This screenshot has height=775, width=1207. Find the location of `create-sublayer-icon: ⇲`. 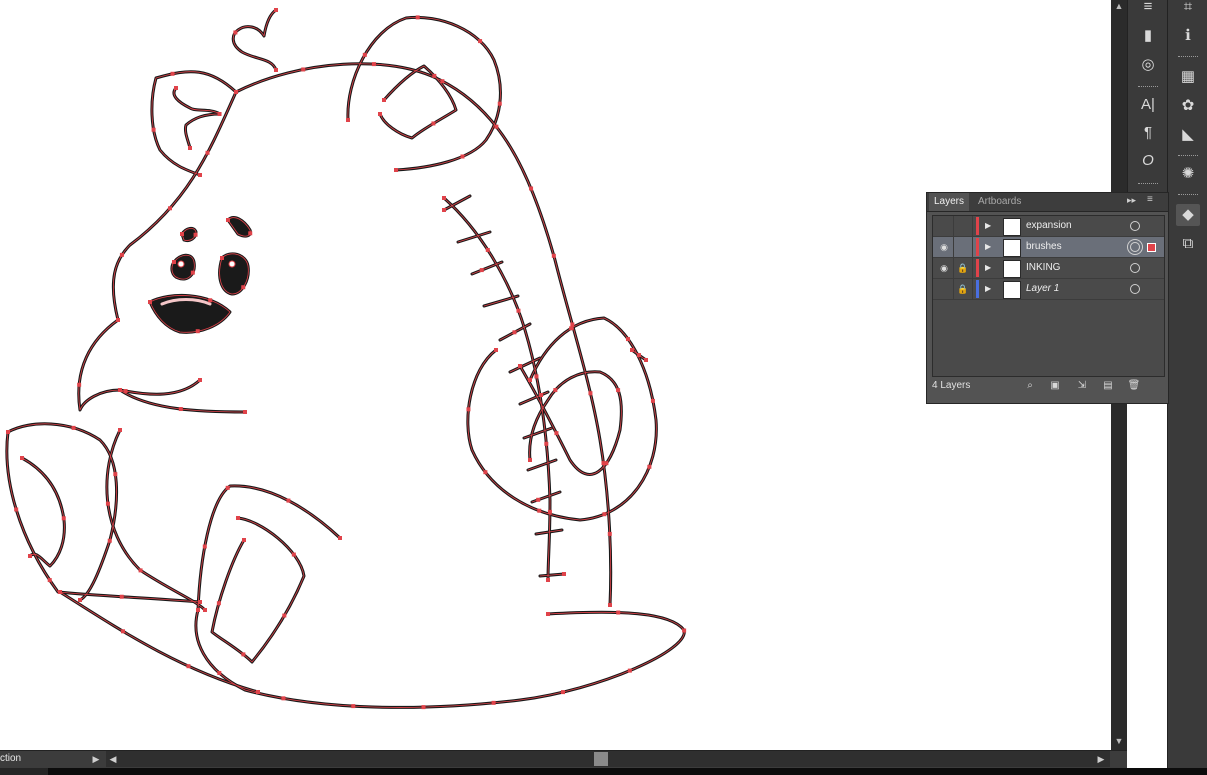

create-sublayer-icon: ⇲ is located at coordinates (1082, 386).